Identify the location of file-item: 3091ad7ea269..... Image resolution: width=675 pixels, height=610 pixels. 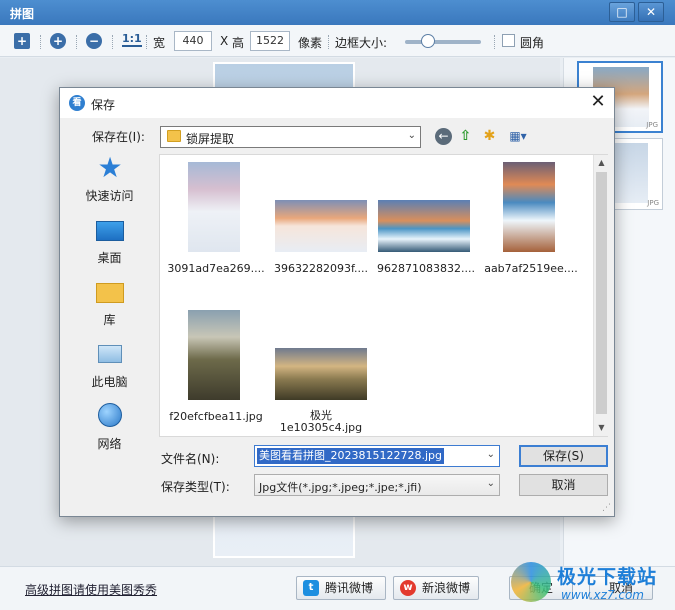
(216, 222).